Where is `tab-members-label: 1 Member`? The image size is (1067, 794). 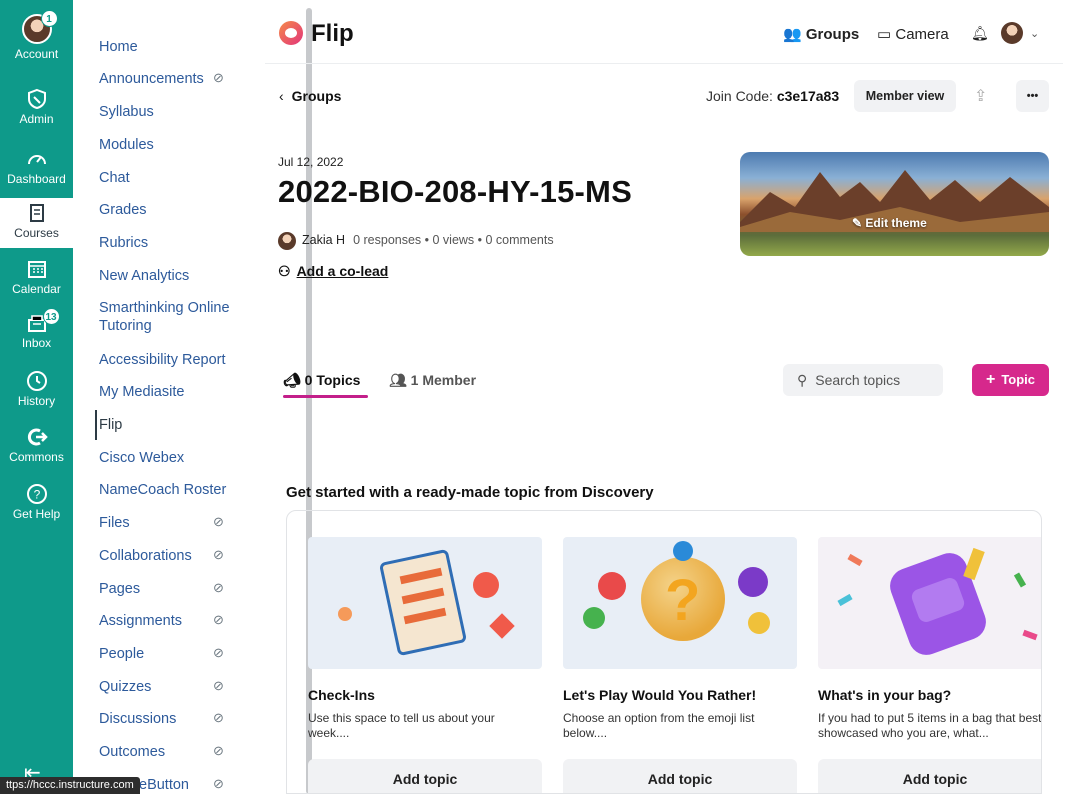 tab-members-label: 1 Member is located at coordinates (443, 380).